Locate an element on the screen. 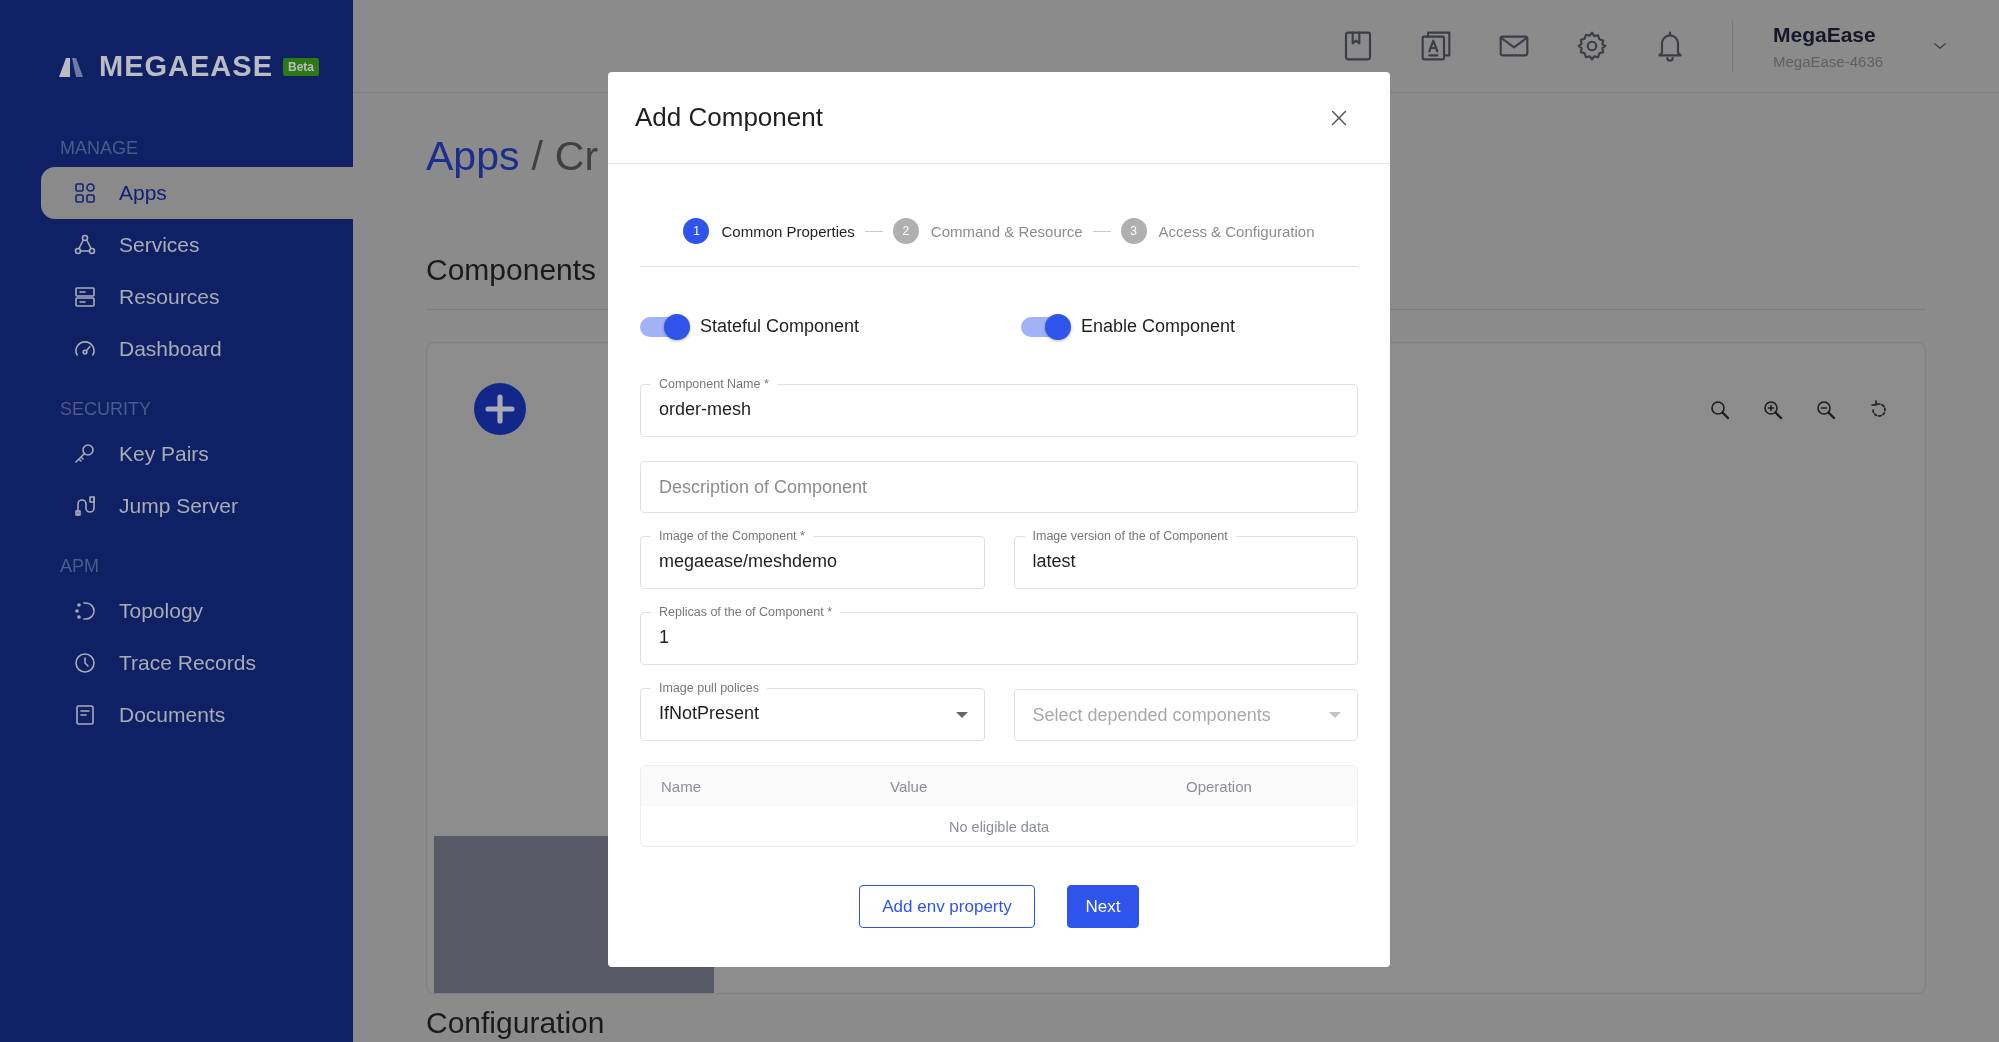 This screenshot has height=1042, width=1999. stack-icon is located at coordinates (85, 297).